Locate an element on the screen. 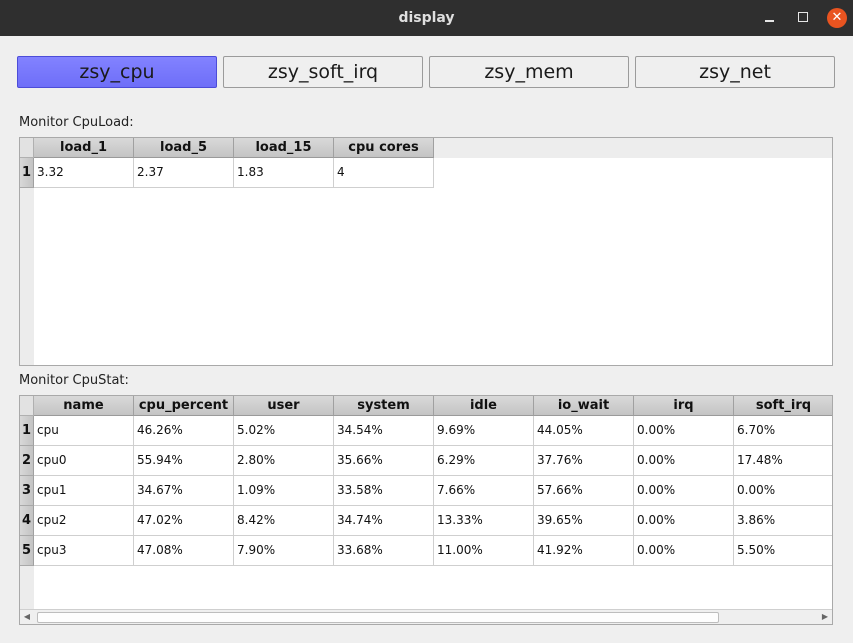 This screenshot has width=853, height=643. table-cell: 3.32 is located at coordinates (84, 173).